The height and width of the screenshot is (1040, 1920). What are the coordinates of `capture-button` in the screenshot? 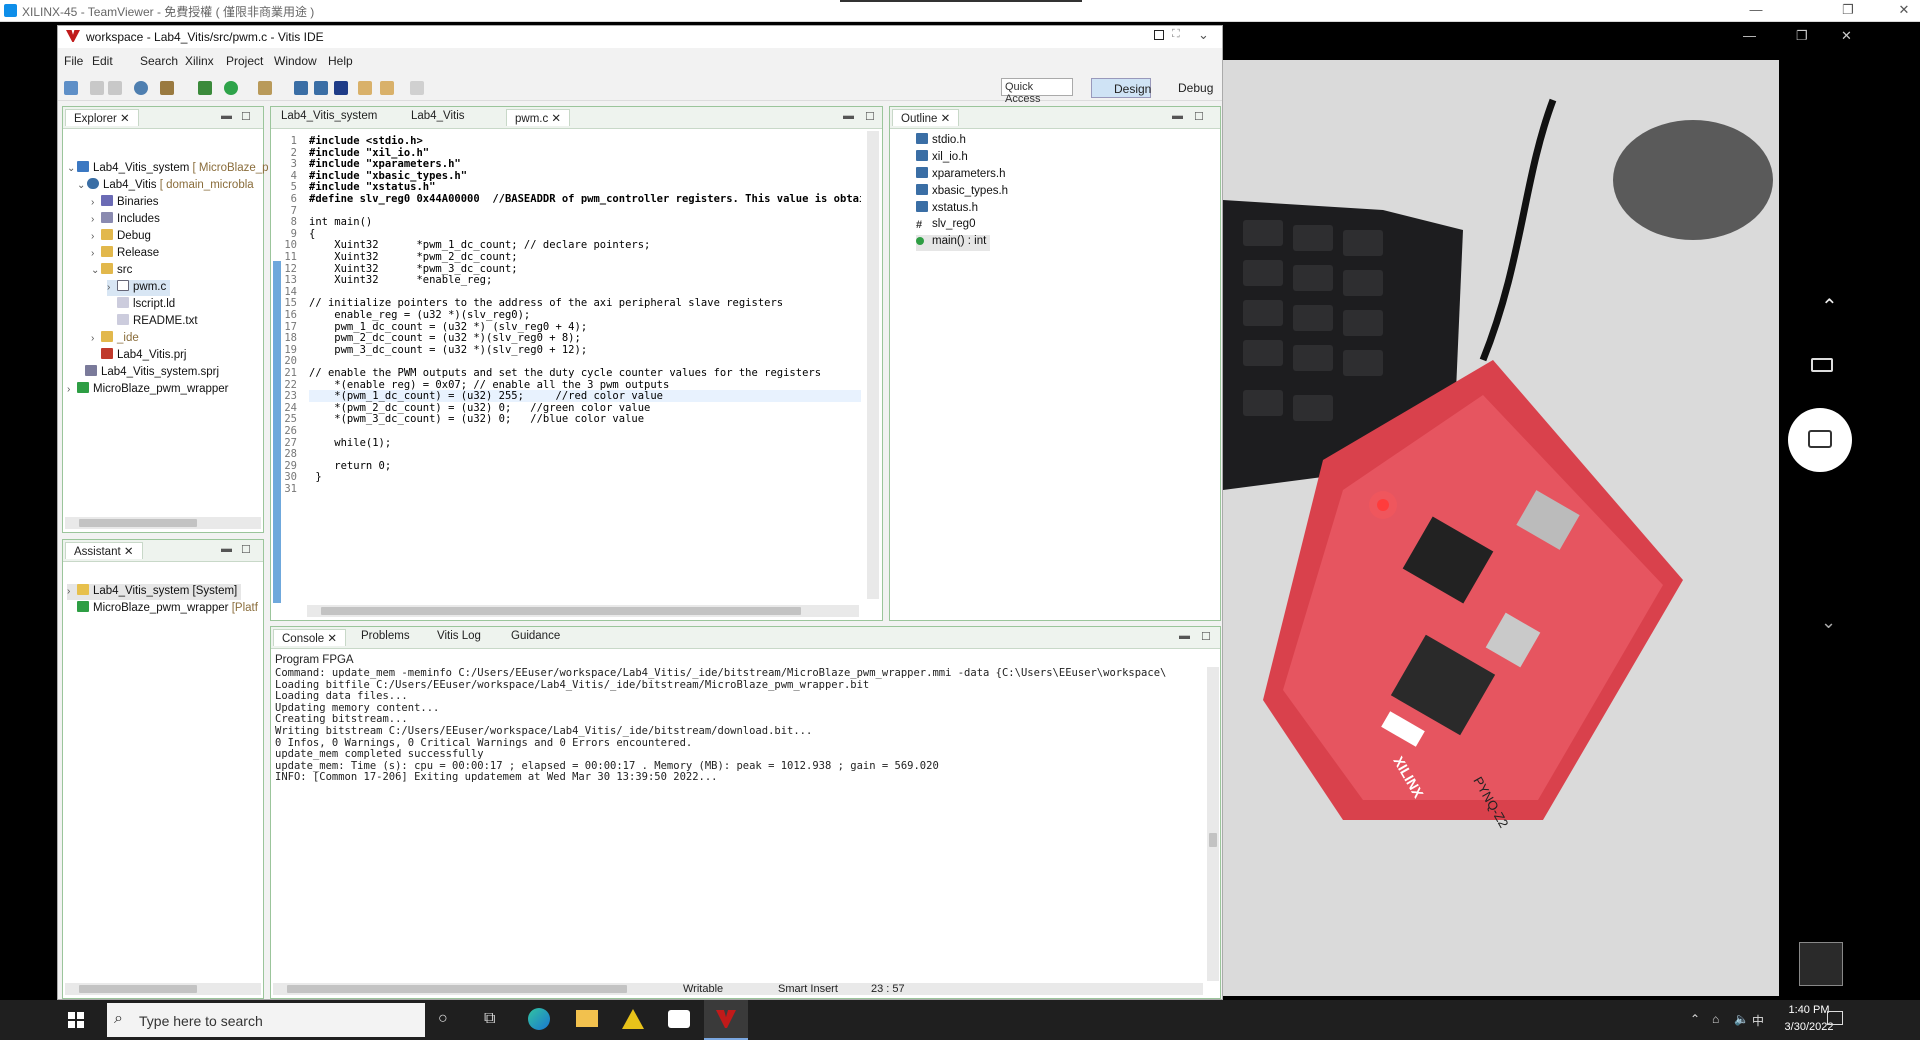 It's located at (1820, 440).